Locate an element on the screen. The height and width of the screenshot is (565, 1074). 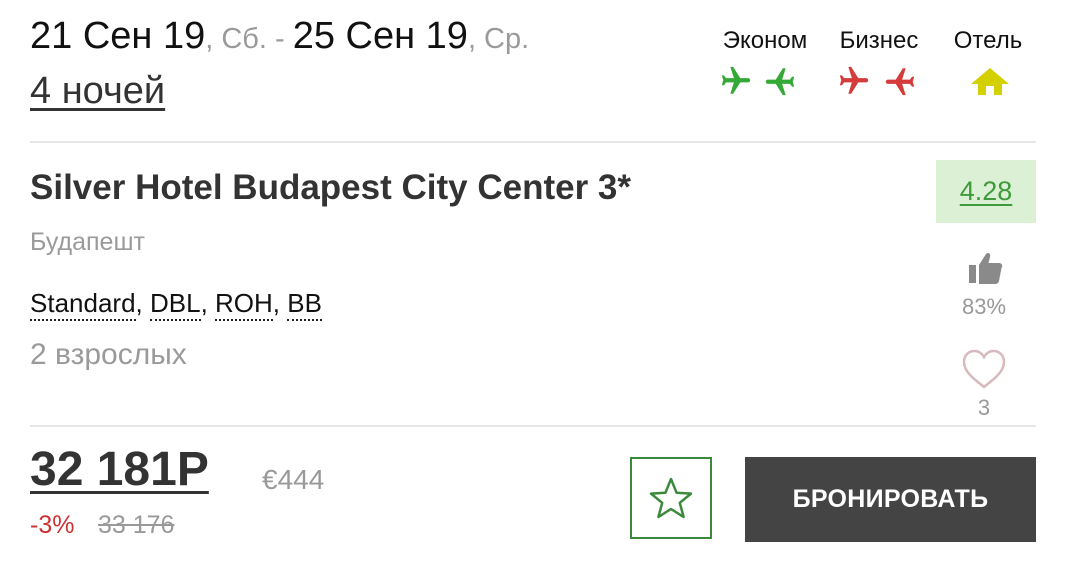
guests-count: 2 взрослых is located at coordinates (108, 354).